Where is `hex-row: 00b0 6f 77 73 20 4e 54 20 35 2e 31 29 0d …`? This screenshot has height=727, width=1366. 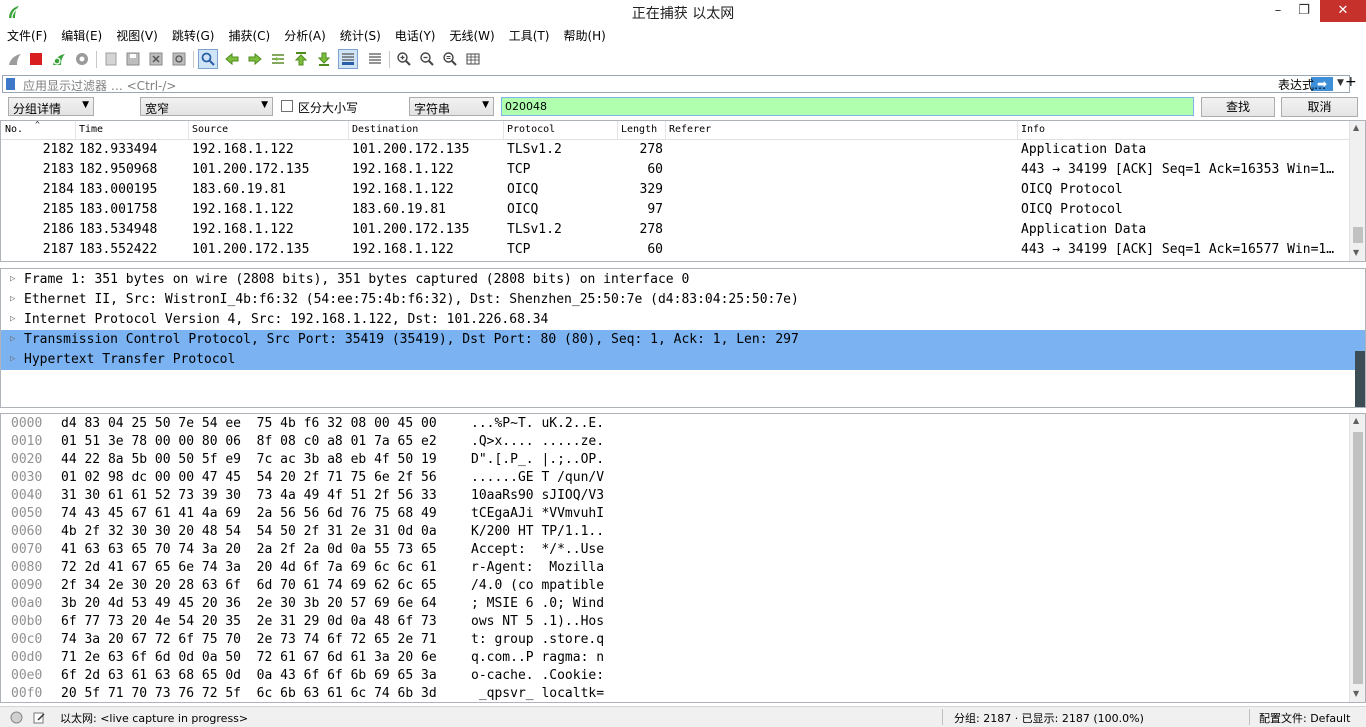 hex-row: 00b0 6f 77 73 20 4e 54 20 35 2e 31 29 0d … is located at coordinates (675, 622).